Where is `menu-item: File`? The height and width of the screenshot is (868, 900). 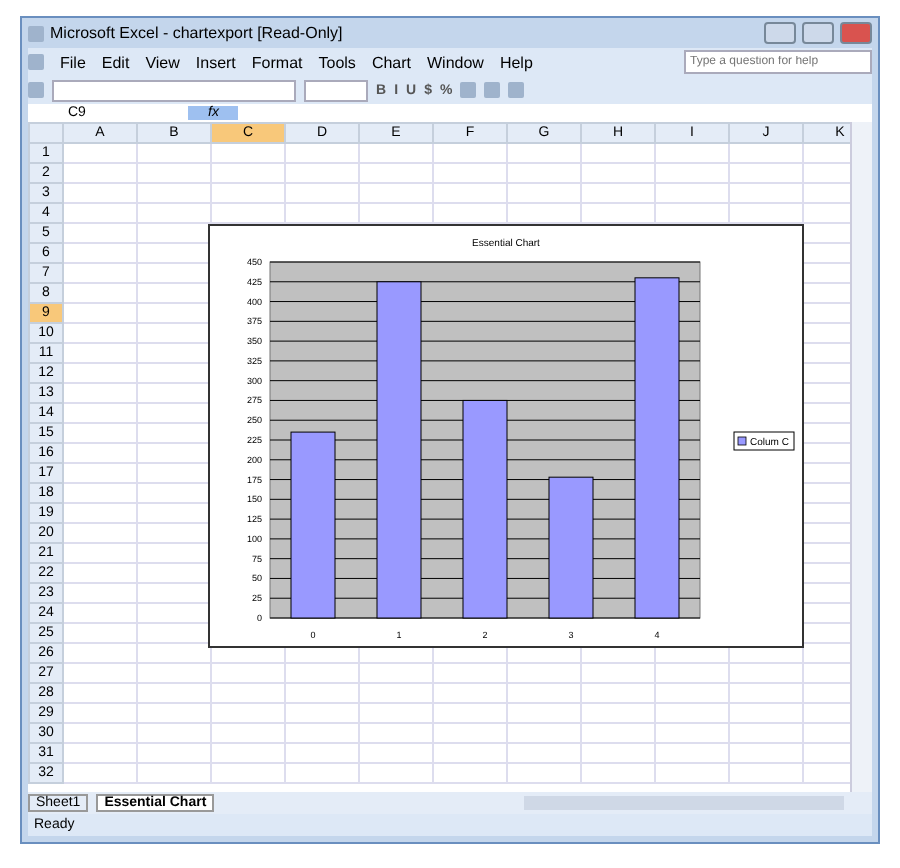 menu-item: File is located at coordinates (73, 62).